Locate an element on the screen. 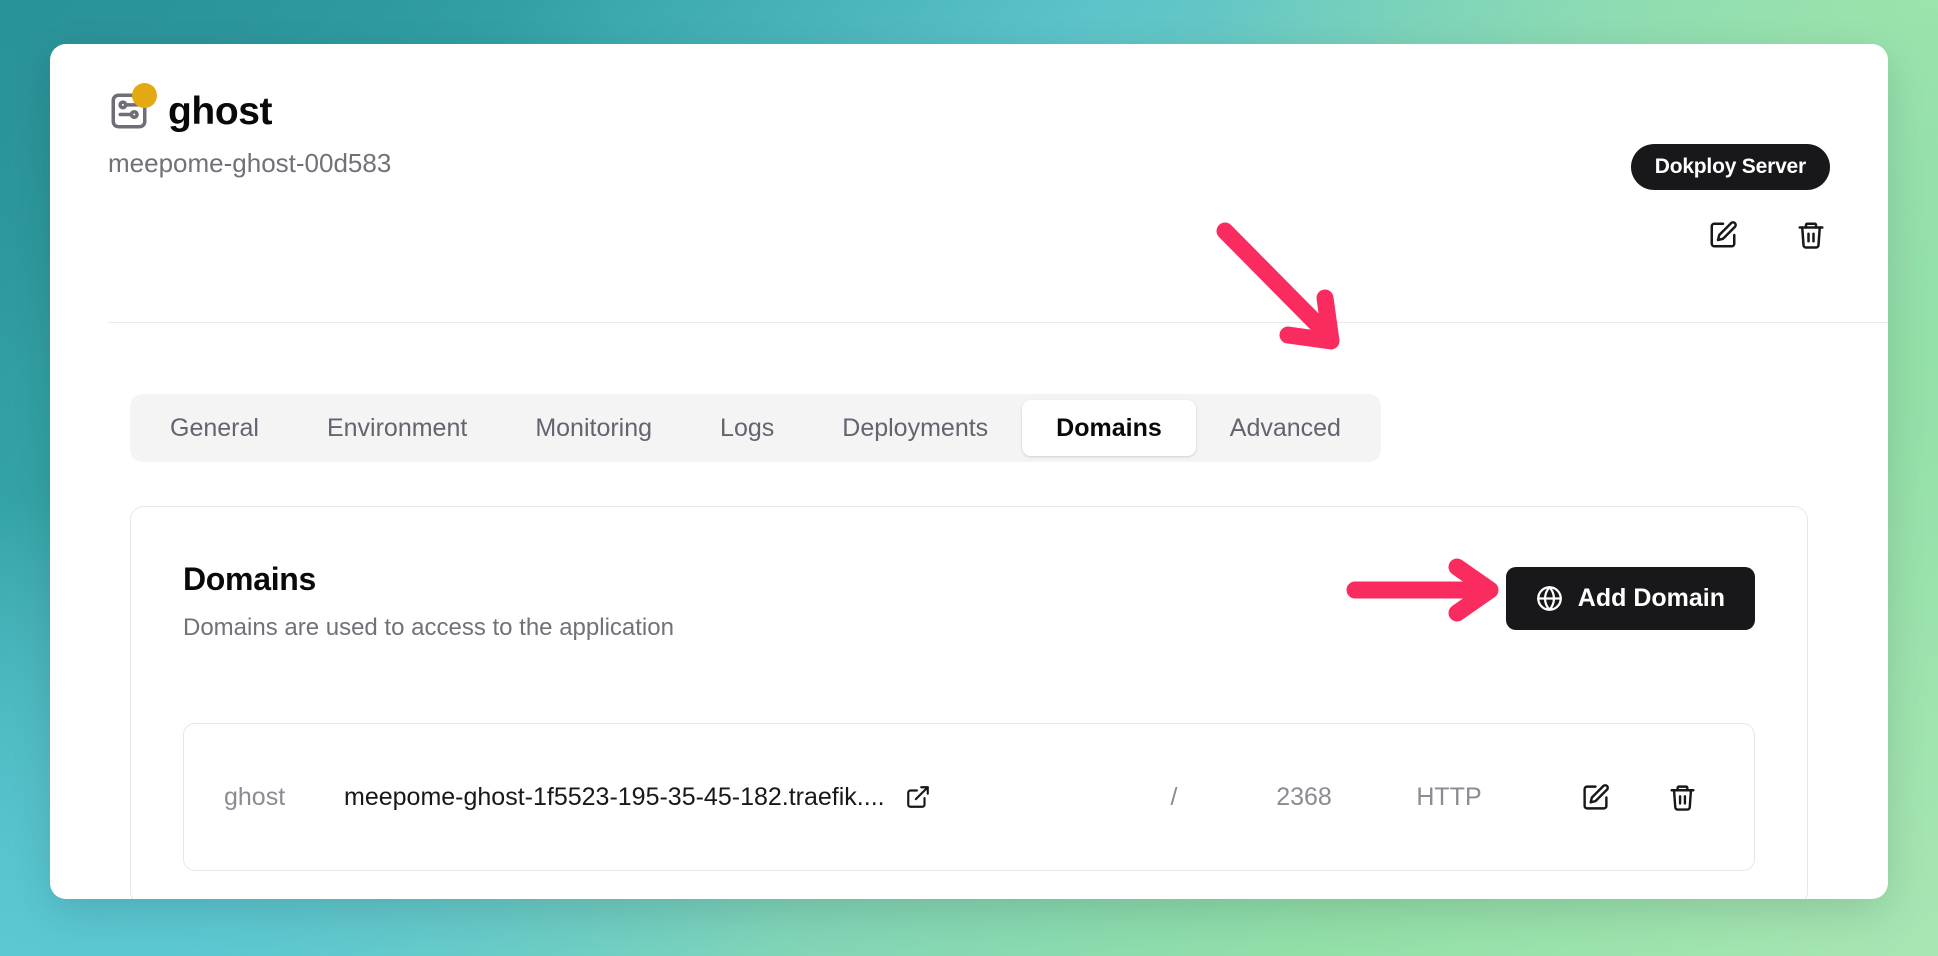  header-divider is located at coordinates (998, 322).